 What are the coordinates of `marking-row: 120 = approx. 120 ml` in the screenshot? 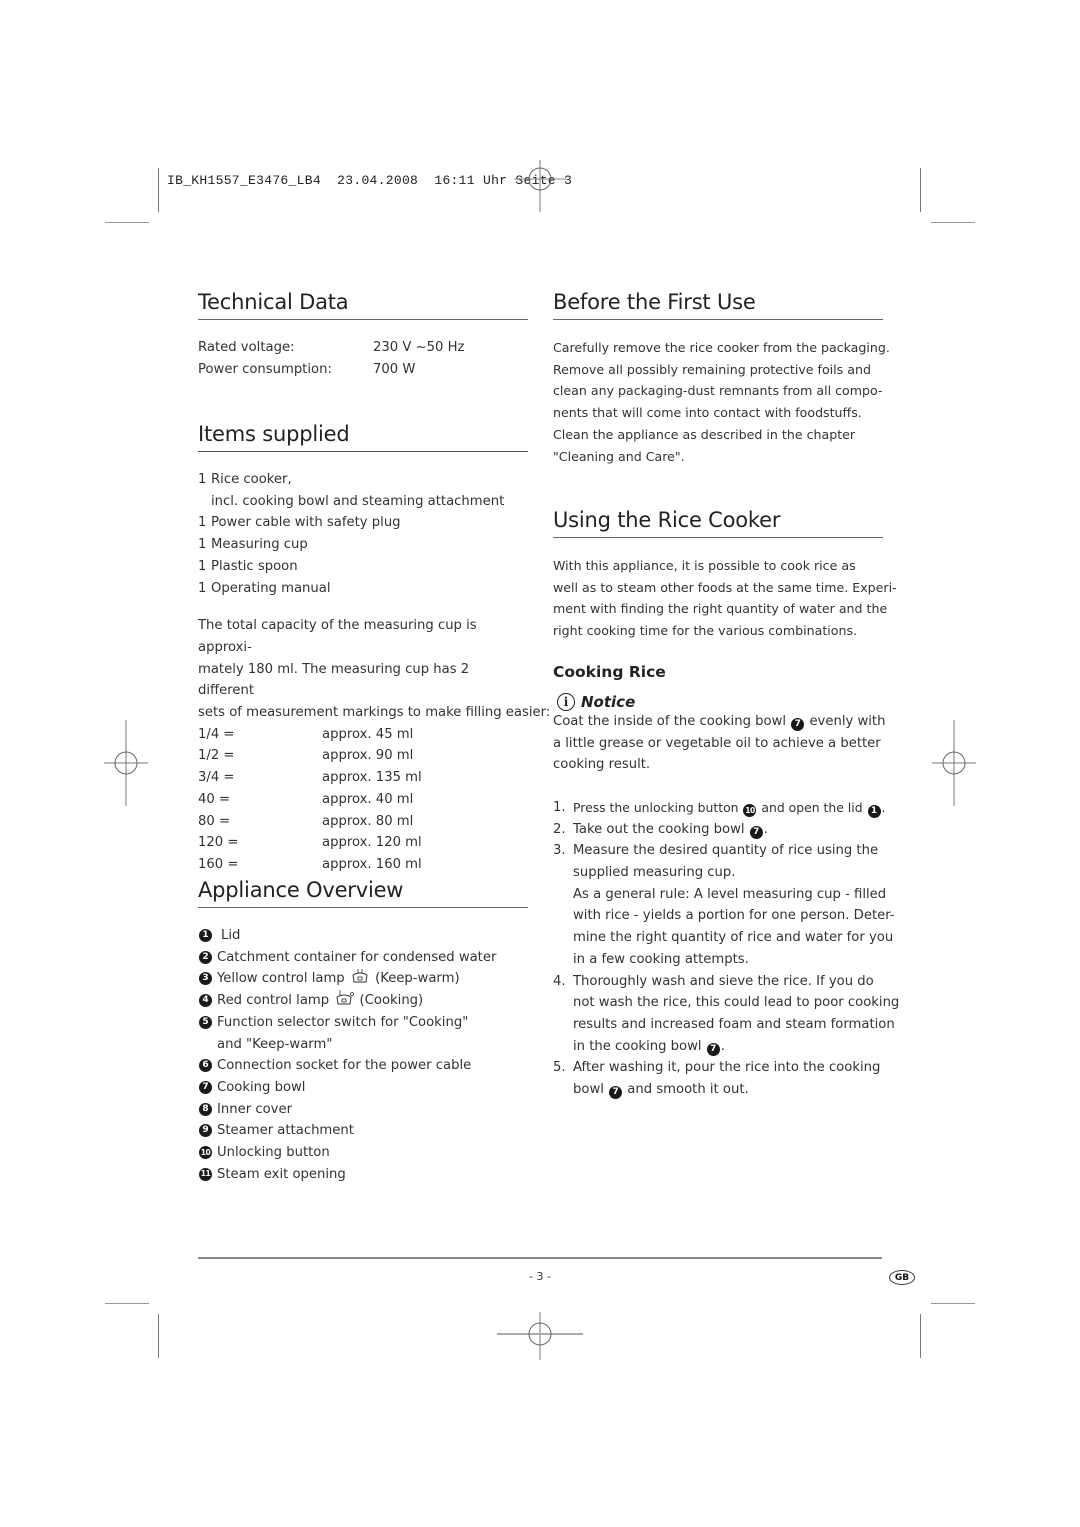 It's located at (310, 843).